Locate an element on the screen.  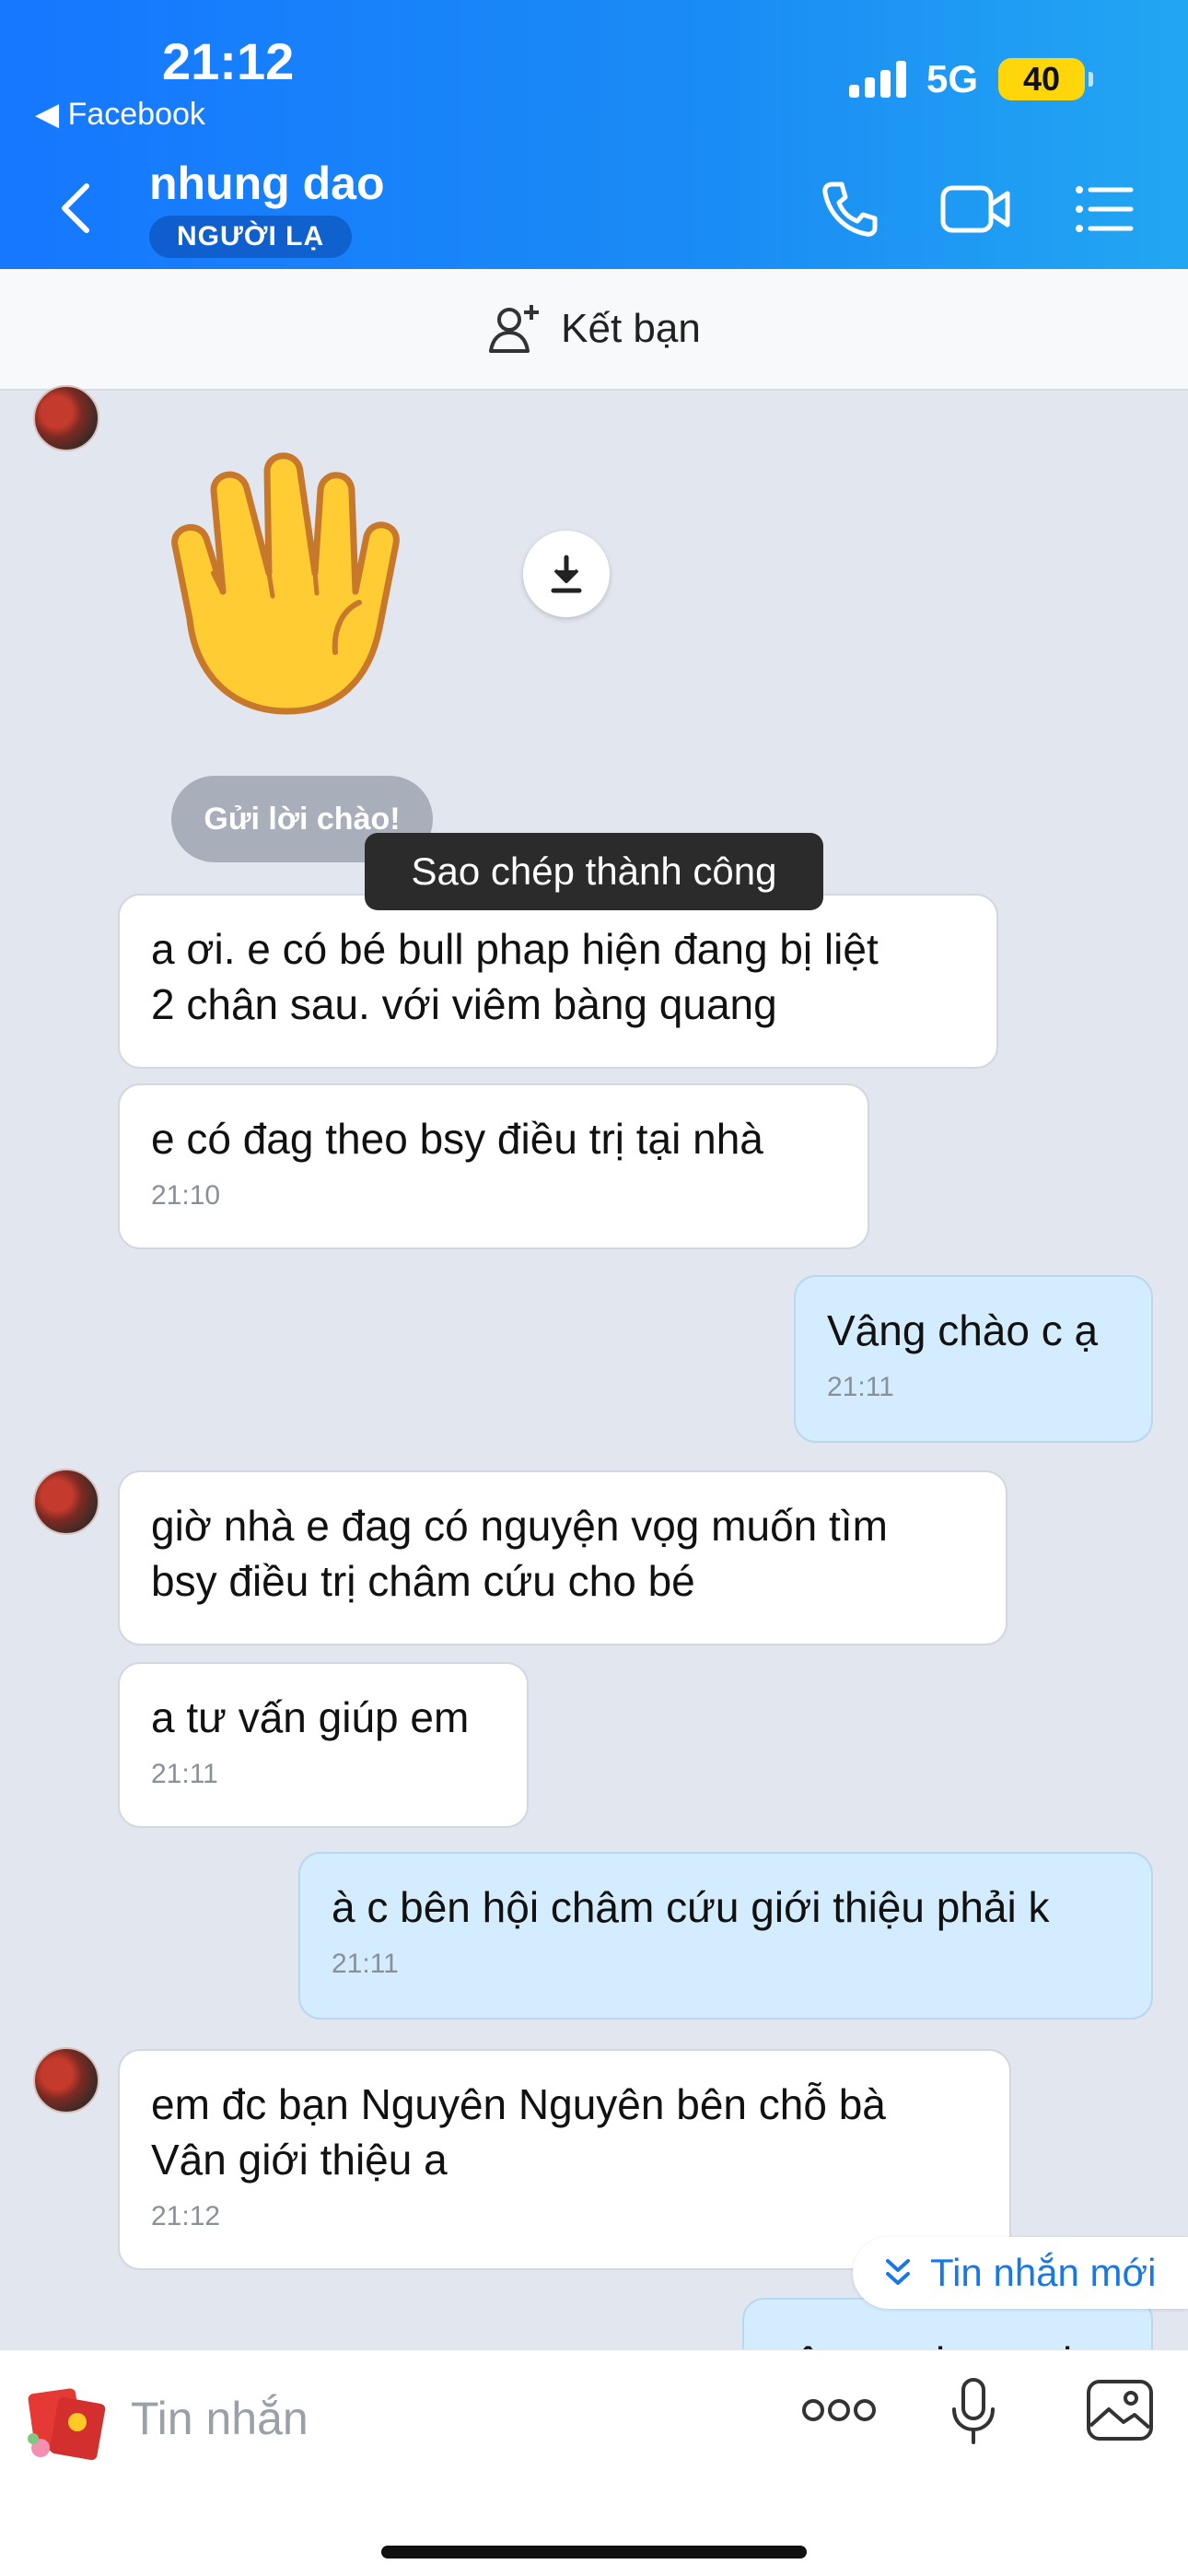
back-app-label: Facebook is located at coordinates (136, 114).